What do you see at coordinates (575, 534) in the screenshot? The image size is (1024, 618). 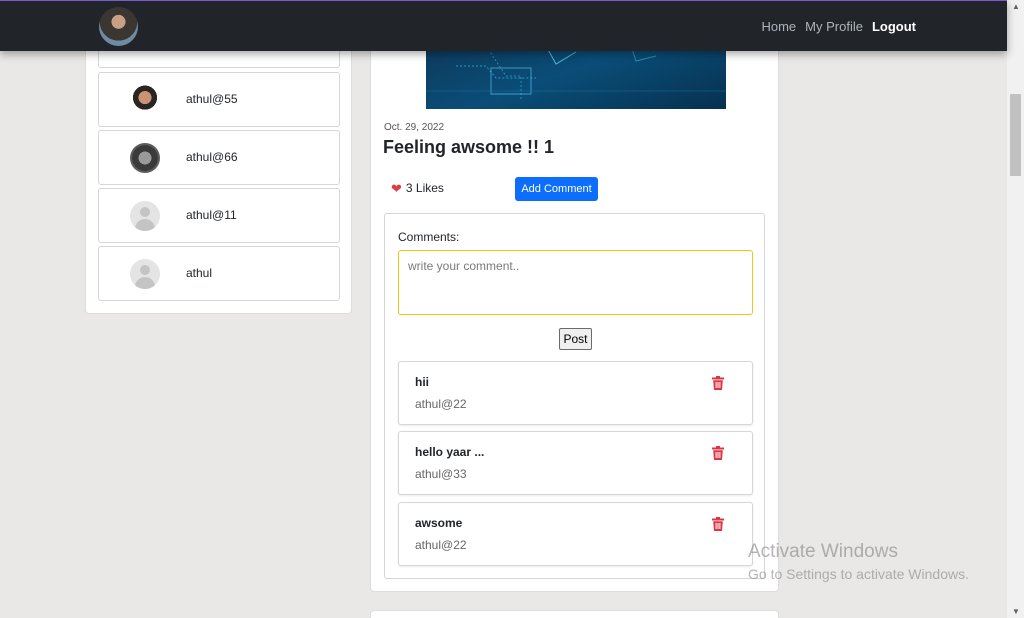 I see `comment-item: awsome athul@22` at bounding box center [575, 534].